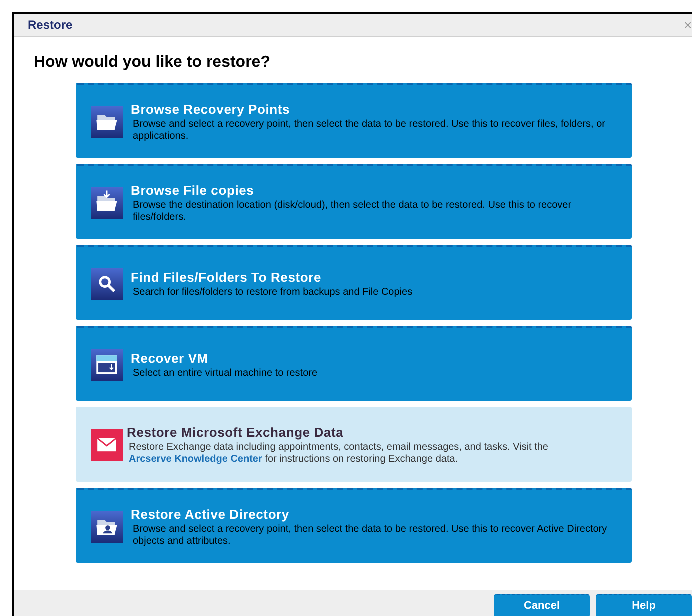 The image size is (692, 616). I want to click on restore-option: Restore Active Directory Browse and select a recovery point, then select the data to be restored. Use this to recover Active Directory objects and attributes., so click(354, 525).